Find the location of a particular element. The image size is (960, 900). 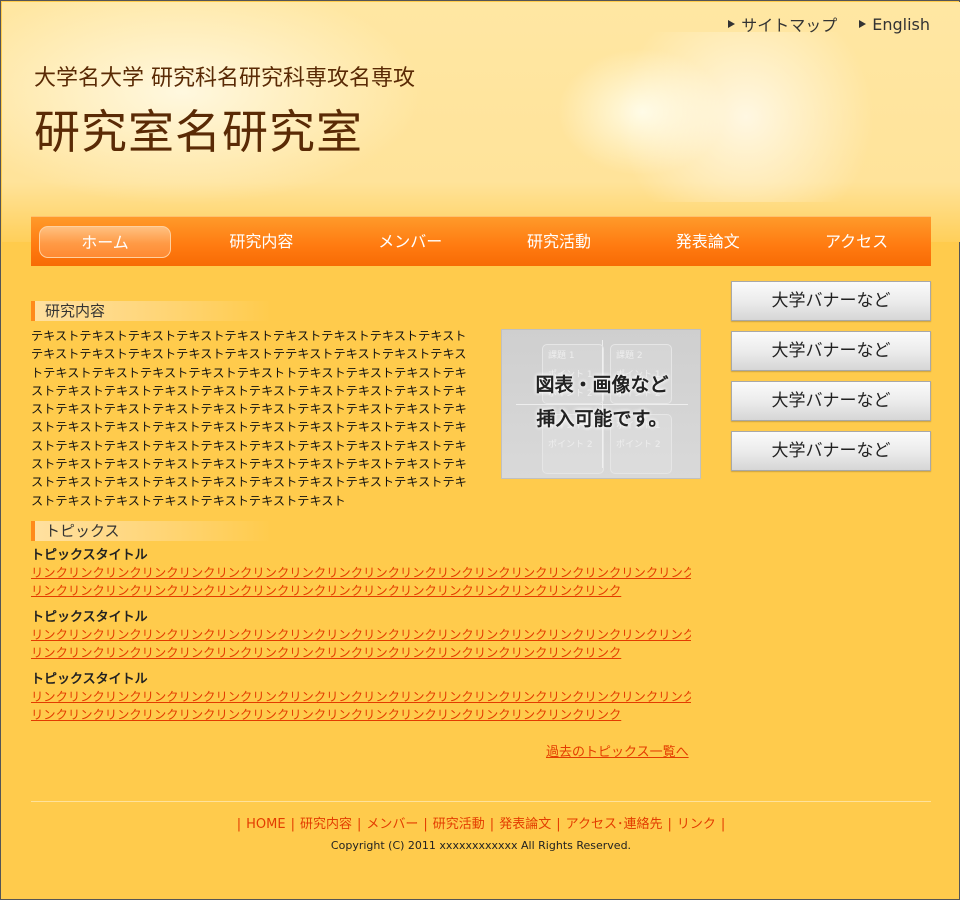

figure-box-title: 課題 2 is located at coordinates (629, 356).